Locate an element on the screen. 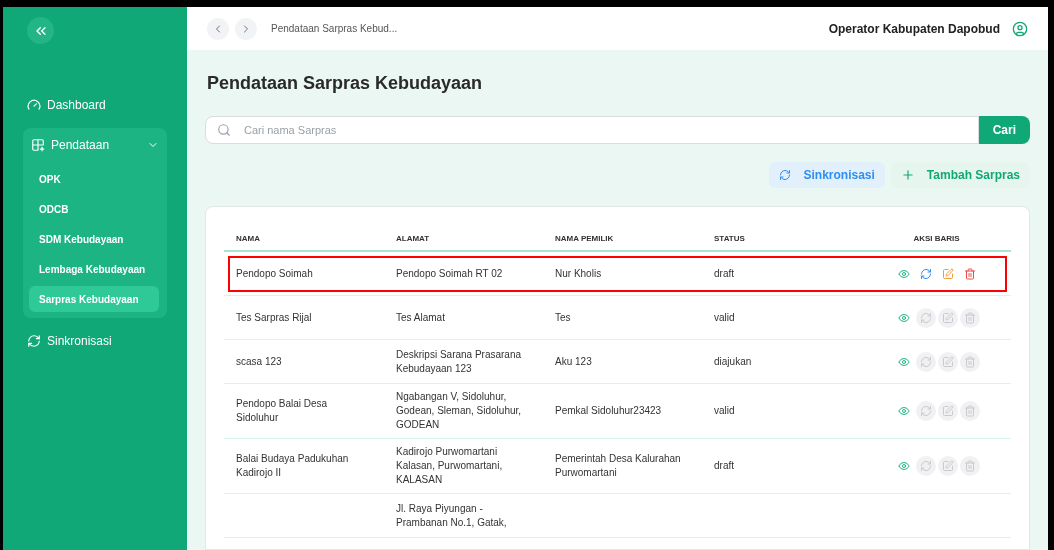 This screenshot has height=550, width=1054. gauge-icon is located at coordinates (34, 105).